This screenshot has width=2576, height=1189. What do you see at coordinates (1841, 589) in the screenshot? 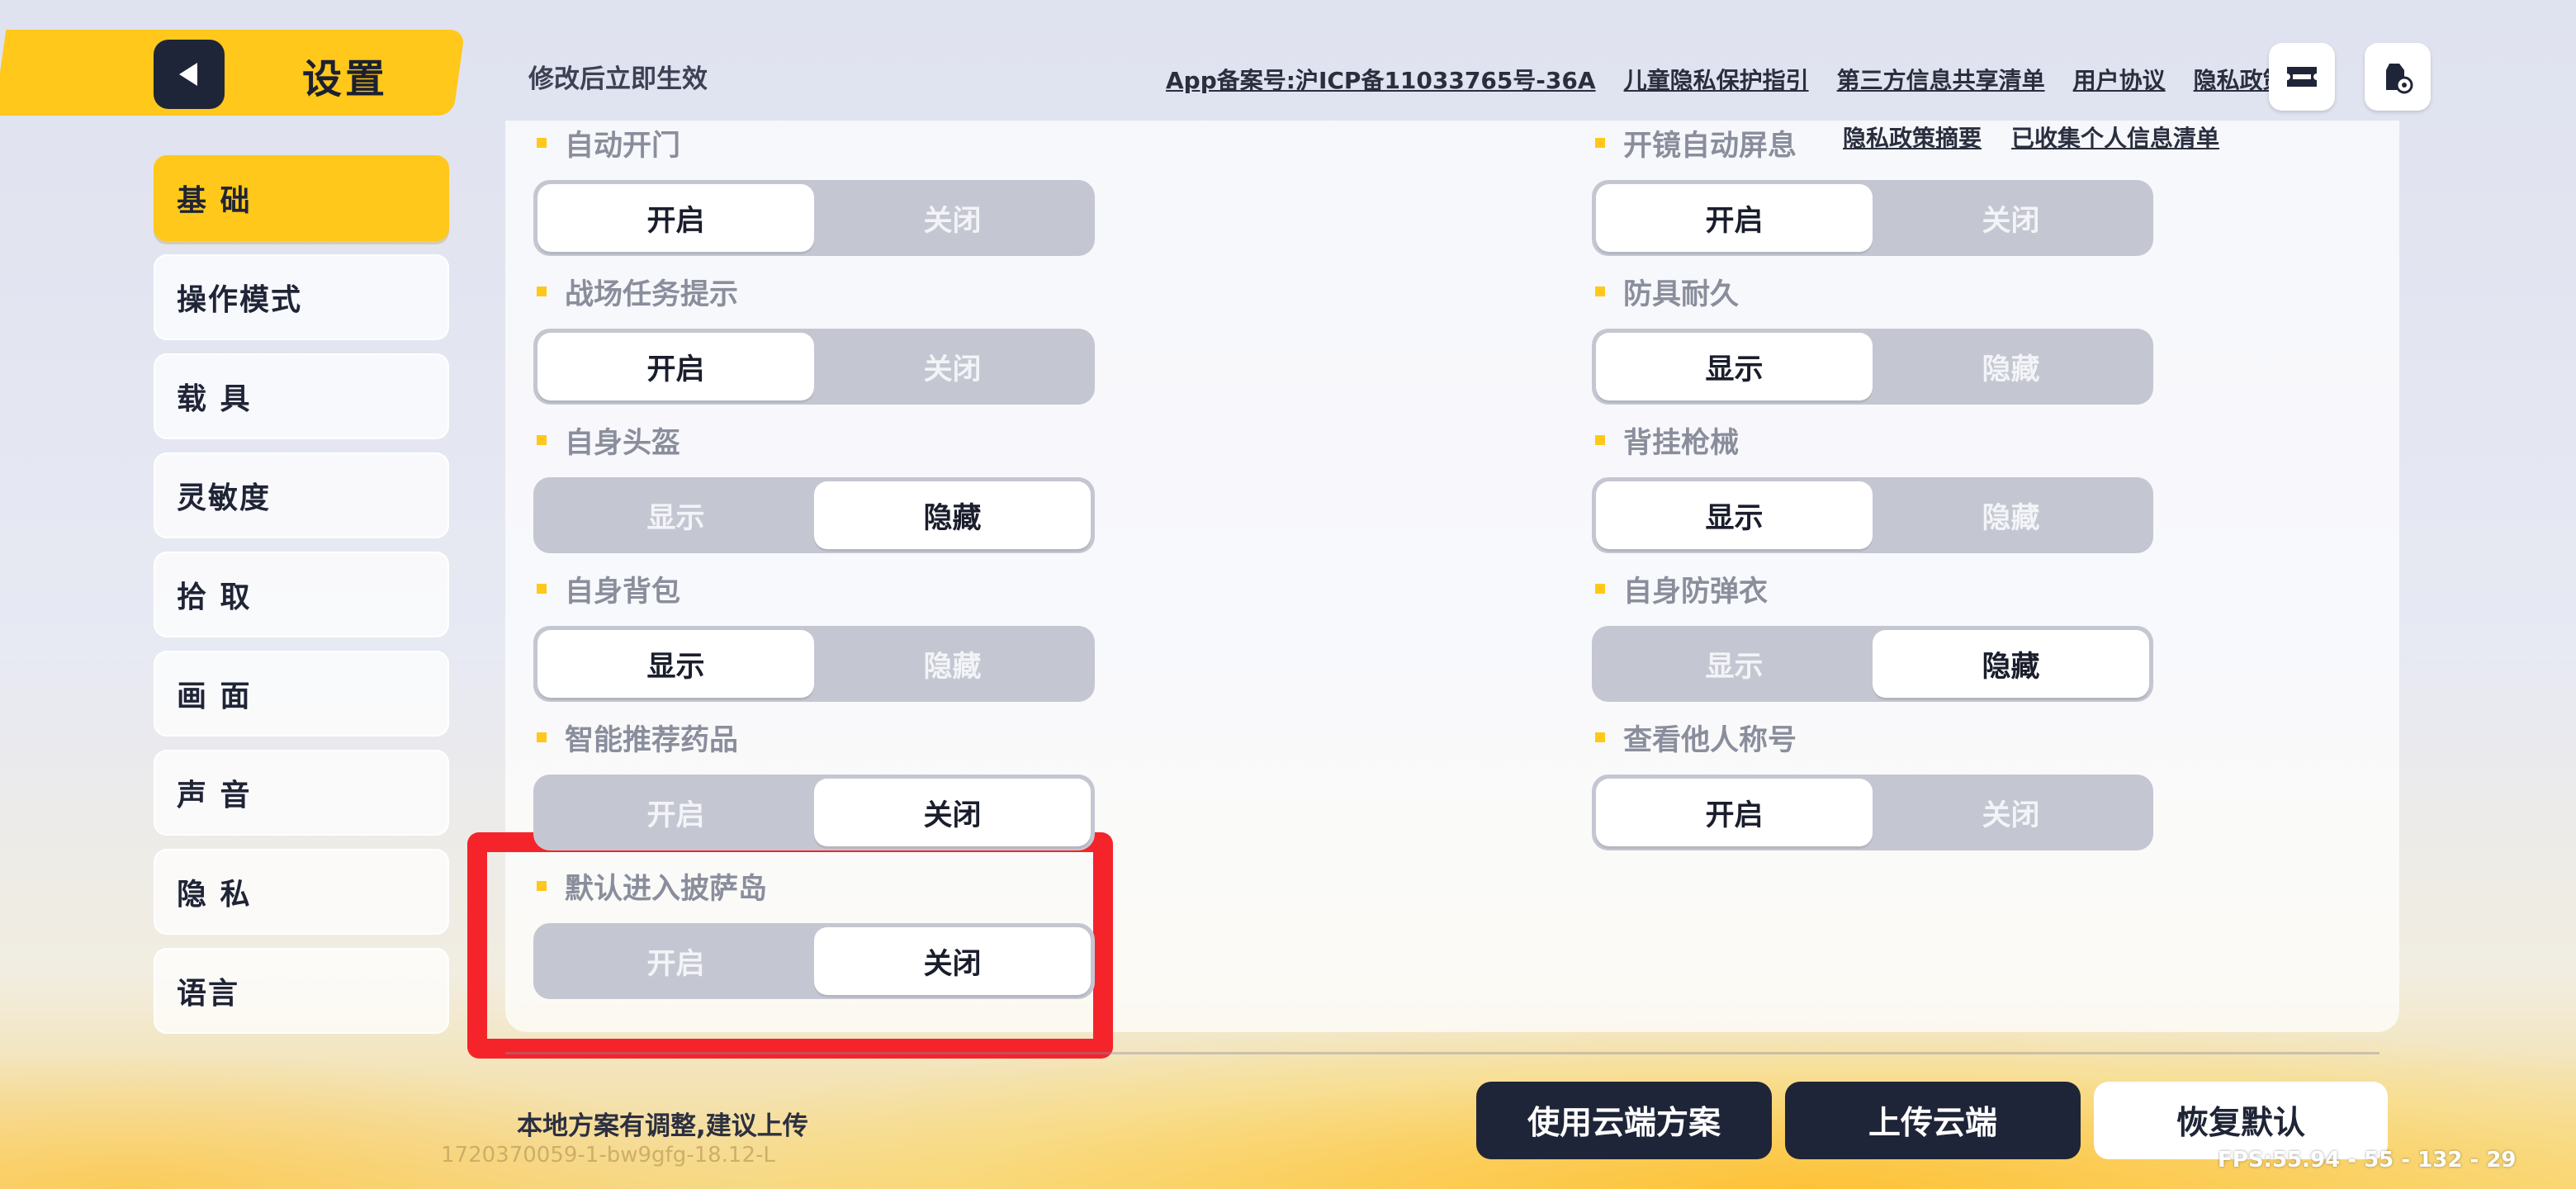
I see `setting-label: 自身防弹衣` at bounding box center [1841, 589].